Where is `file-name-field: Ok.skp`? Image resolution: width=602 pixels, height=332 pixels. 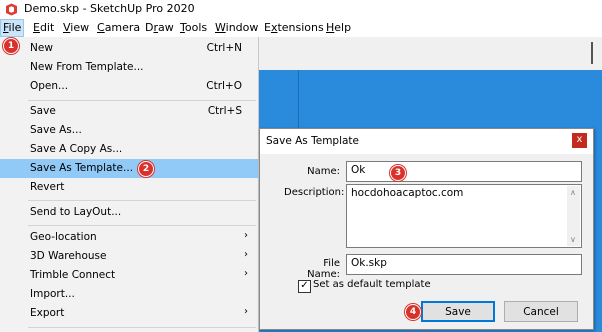
file-name-field: Ok.skp is located at coordinates (464, 264).